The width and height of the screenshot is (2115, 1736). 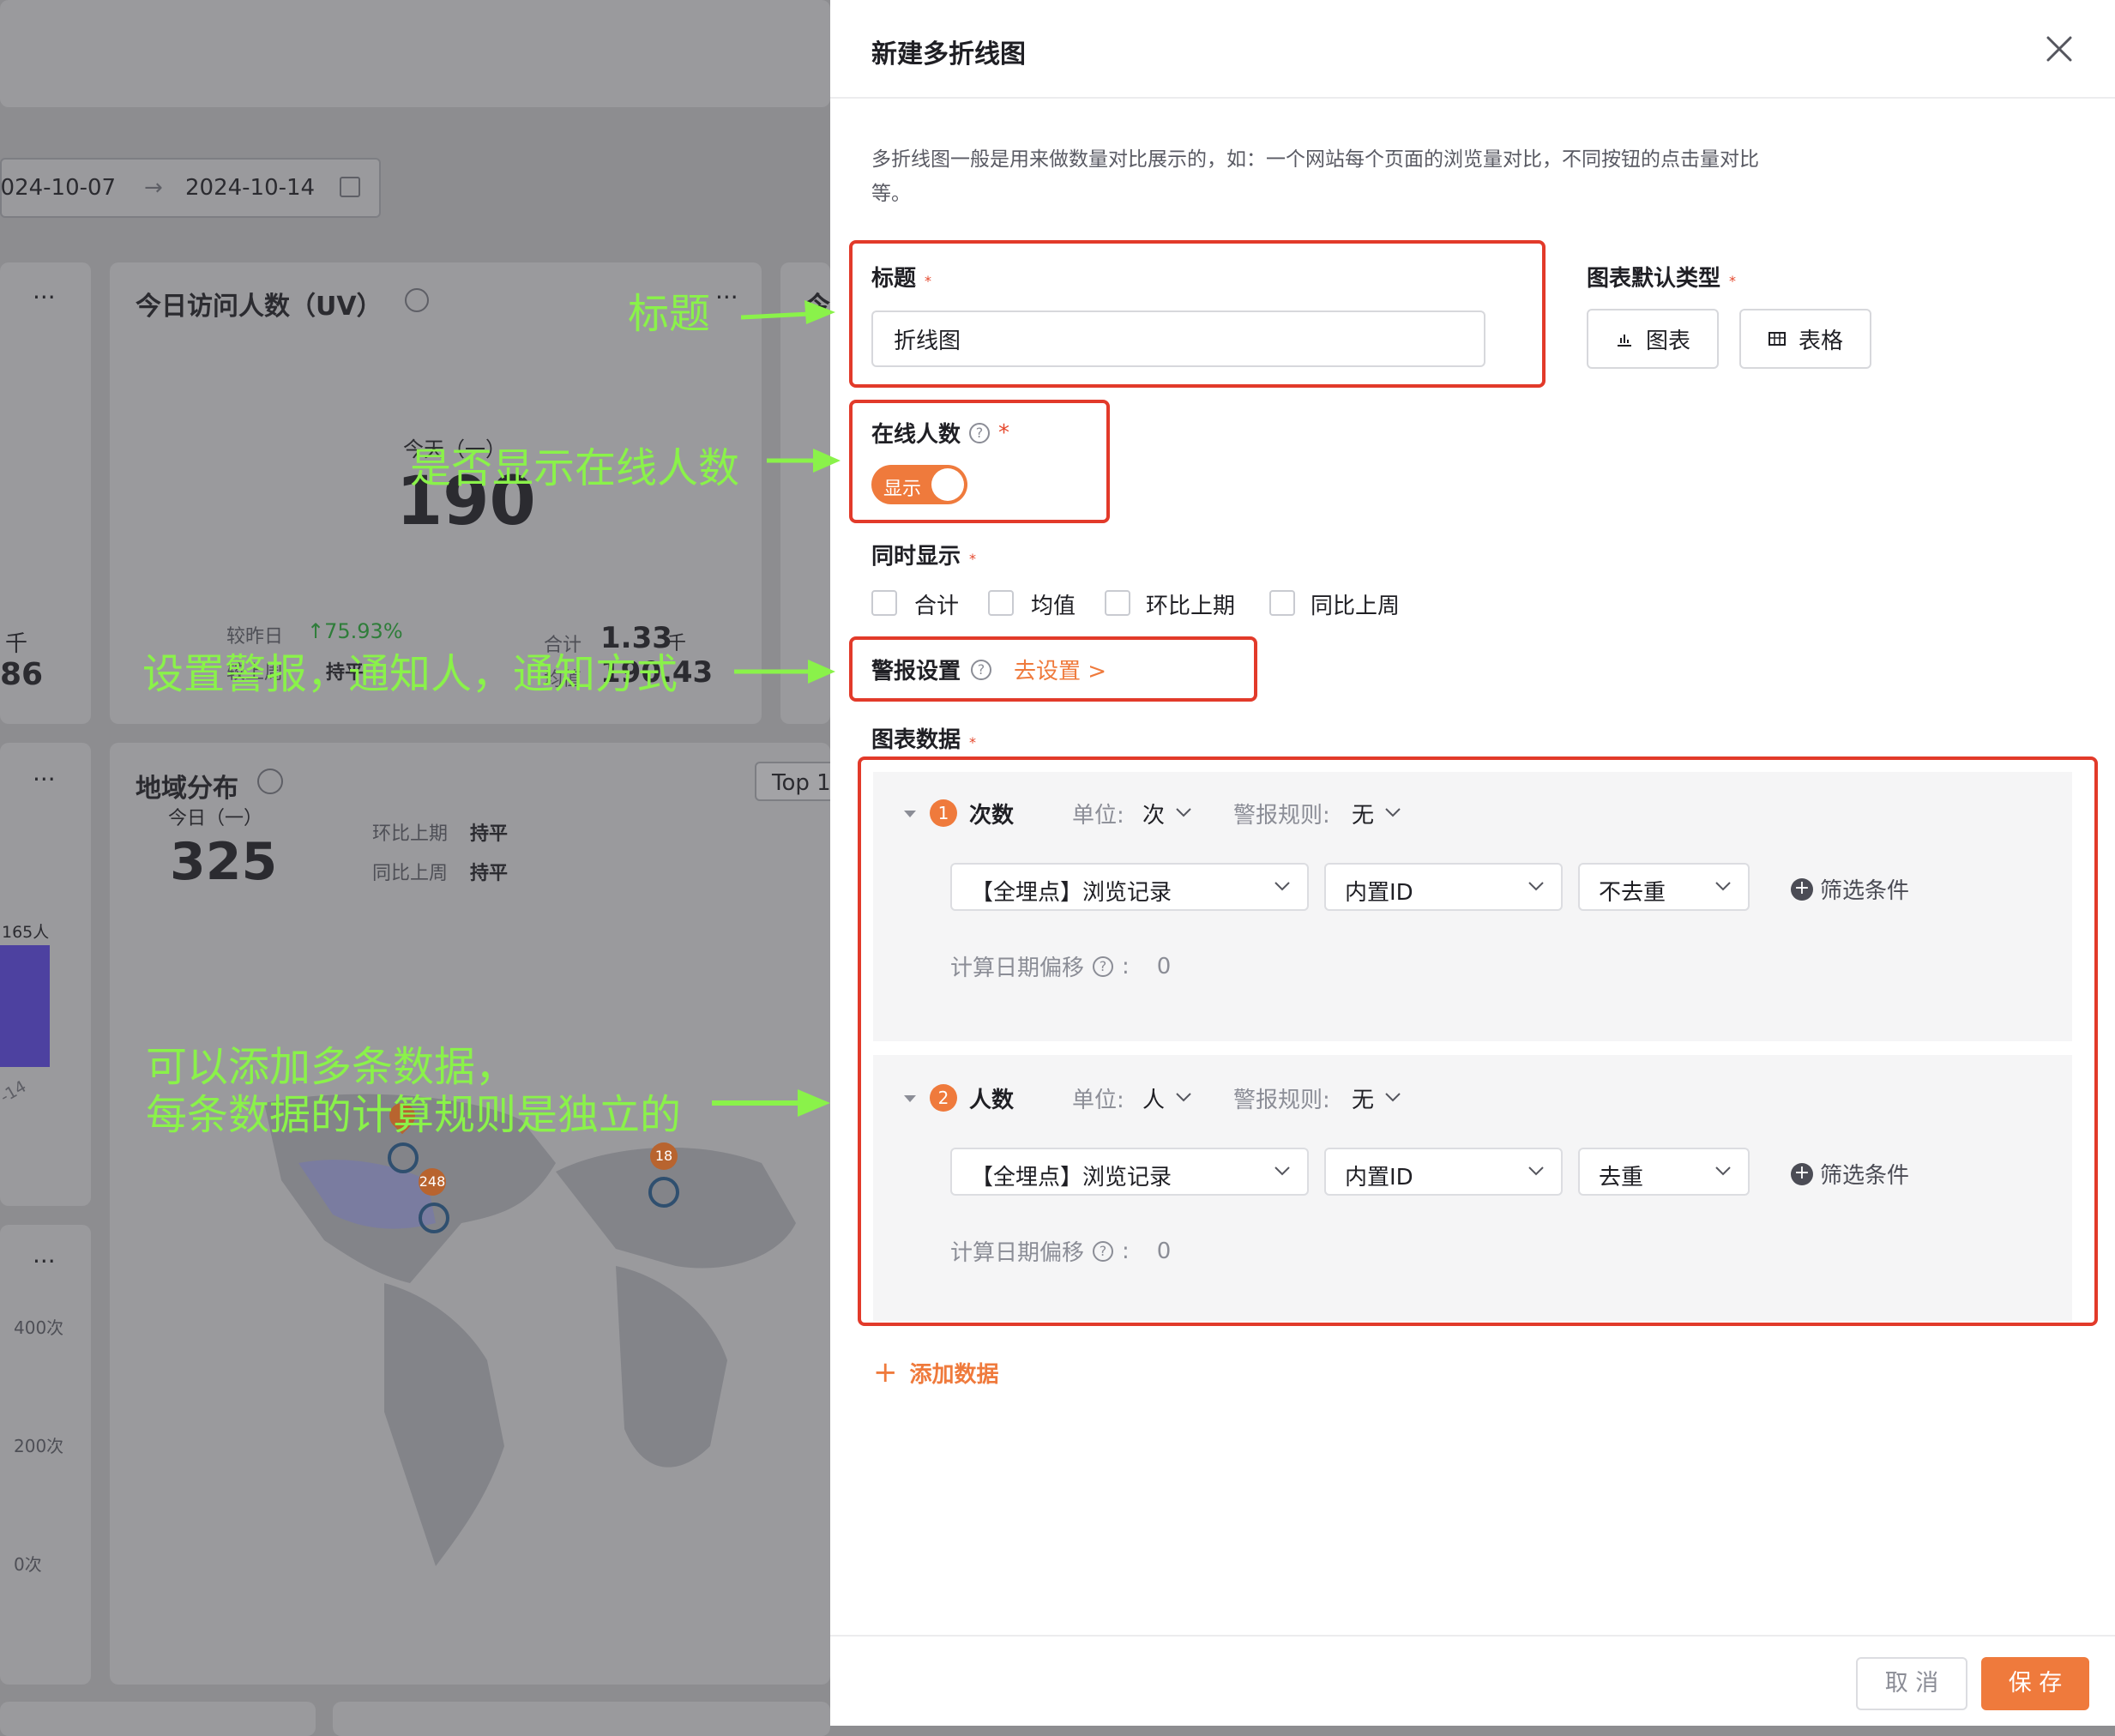 What do you see at coordinates (1191, 606) in the screenshot?
I see `checkbox-period-over-period-label: 环比上期` at bounding box center [1191, 606].